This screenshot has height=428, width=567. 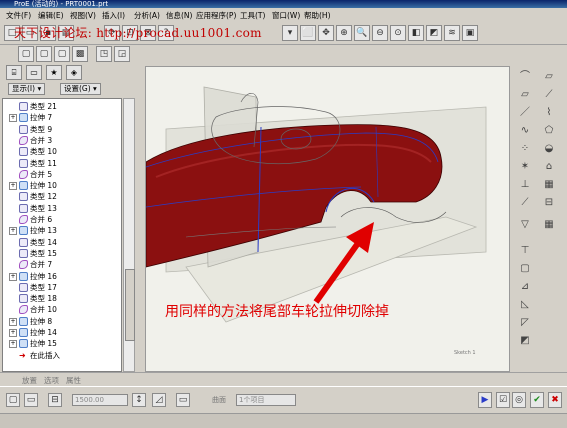 What do you see at coordinates (129, 235) in the screenshot?
I see `tree-scrollbar` at bounding box center [129, 235].